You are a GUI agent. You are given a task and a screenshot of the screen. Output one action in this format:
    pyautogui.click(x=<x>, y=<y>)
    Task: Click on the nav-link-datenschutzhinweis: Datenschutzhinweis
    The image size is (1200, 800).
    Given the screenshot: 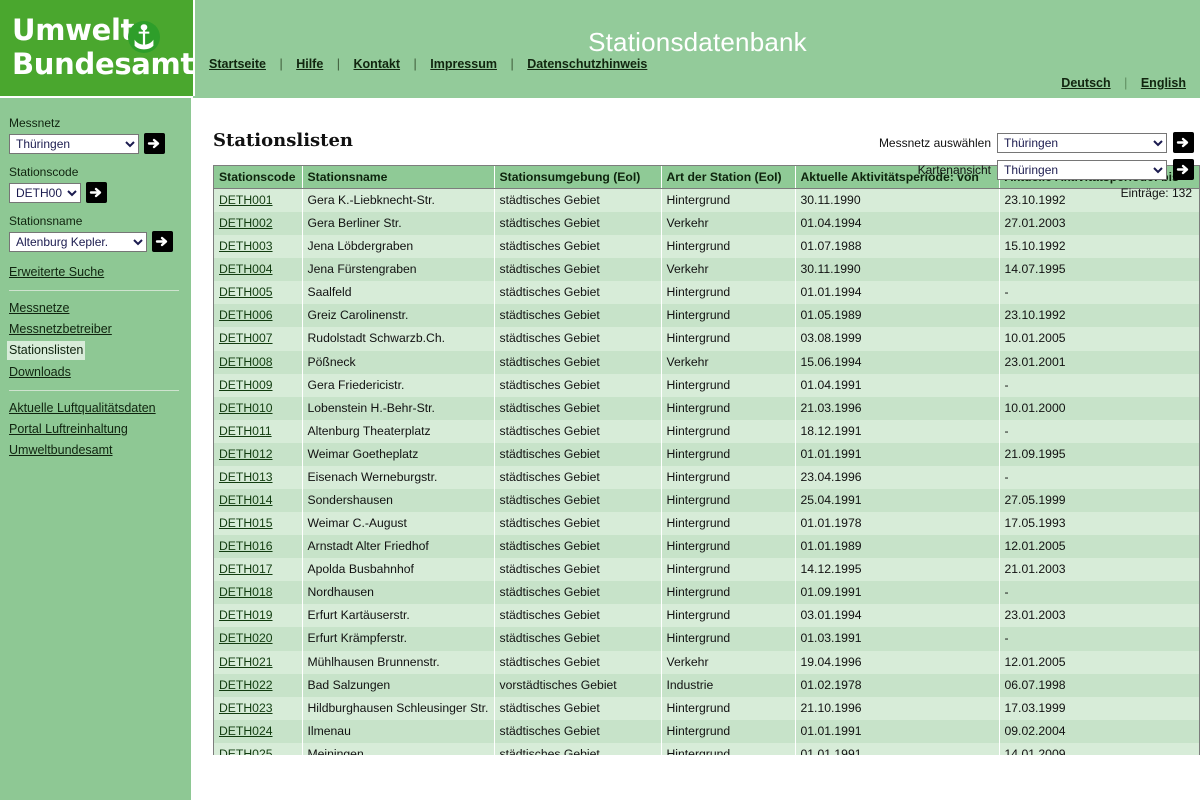 What is the action you would take?
    pyautogui.click(x=587, y=64)
    